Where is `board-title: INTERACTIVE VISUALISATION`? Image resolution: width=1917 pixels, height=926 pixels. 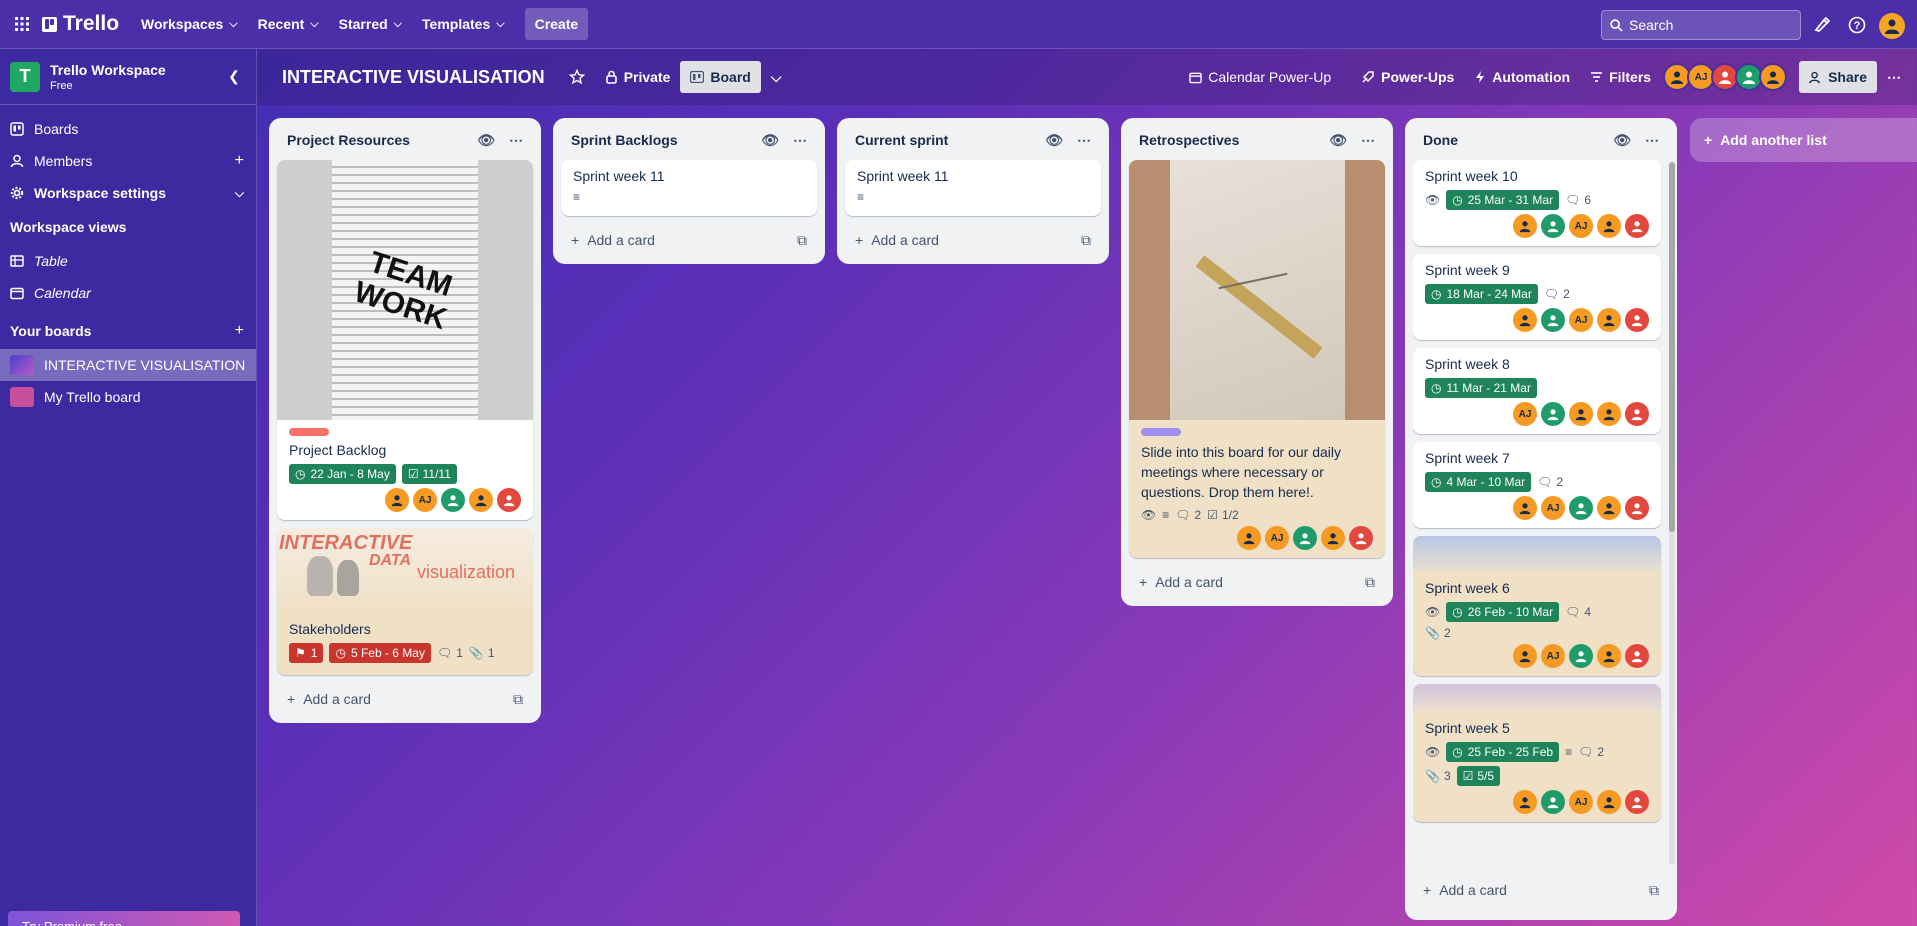
board-title: INTERACTIVE VISUALISATION is located at coordinates (413, 77).